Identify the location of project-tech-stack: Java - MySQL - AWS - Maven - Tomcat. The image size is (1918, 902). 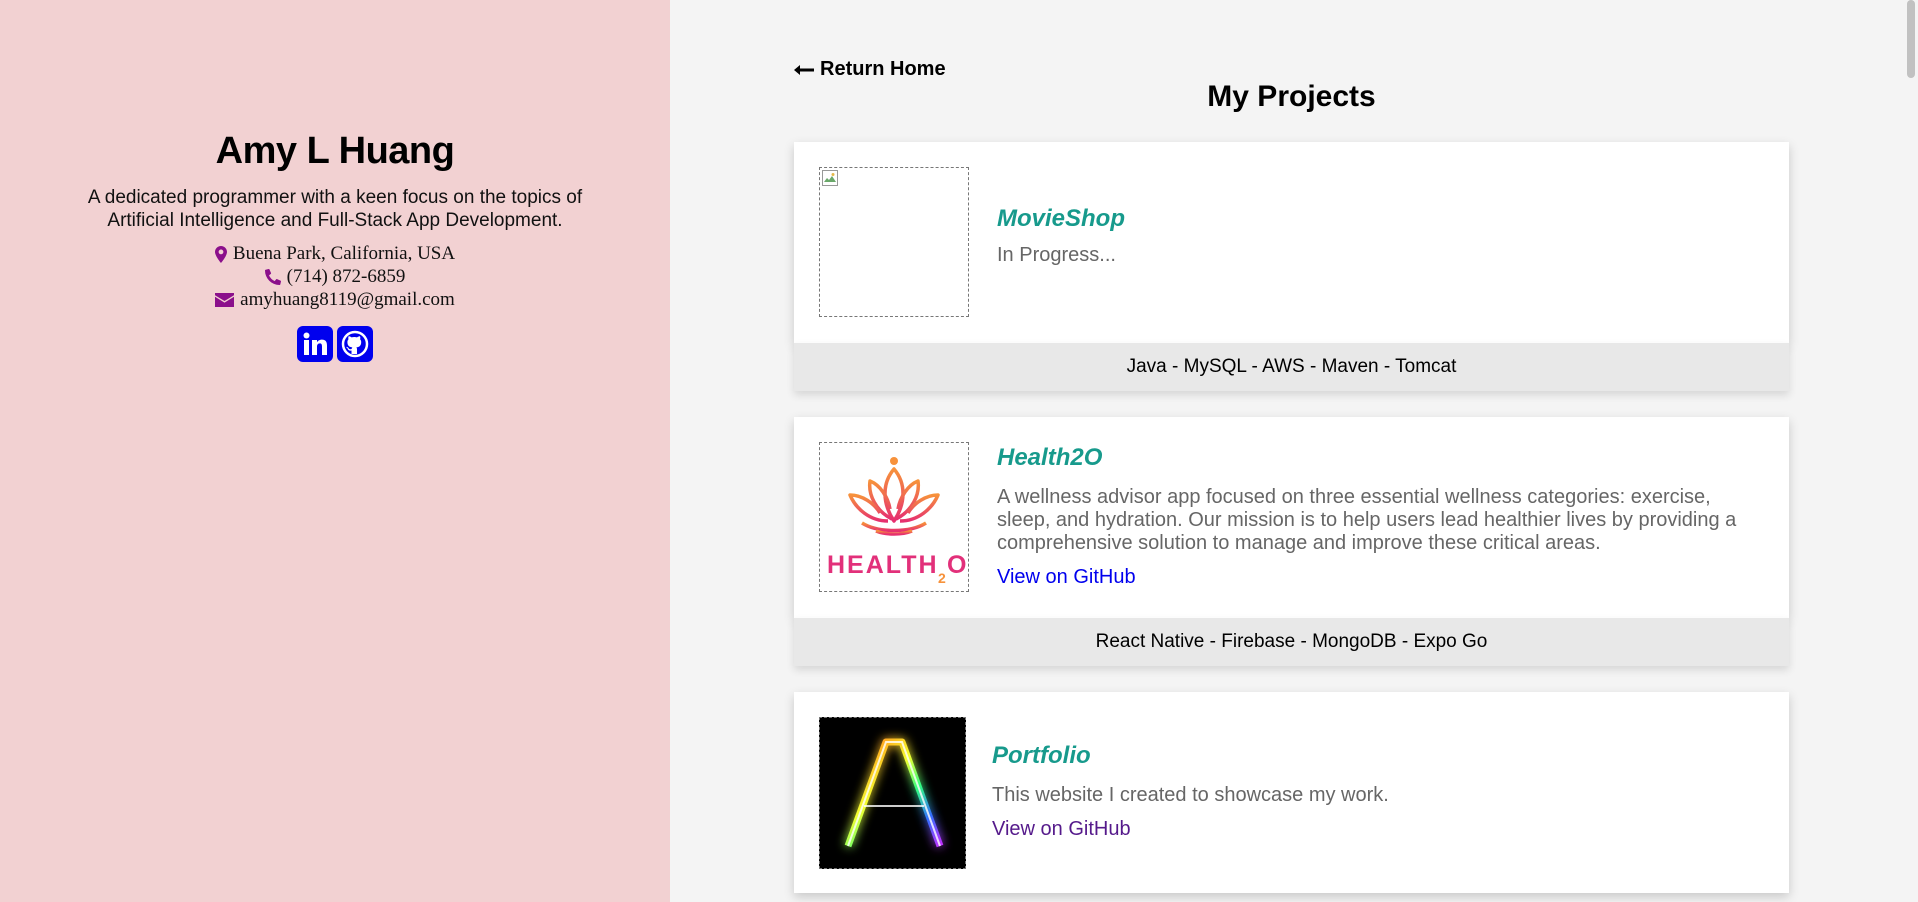
(1291, 367).